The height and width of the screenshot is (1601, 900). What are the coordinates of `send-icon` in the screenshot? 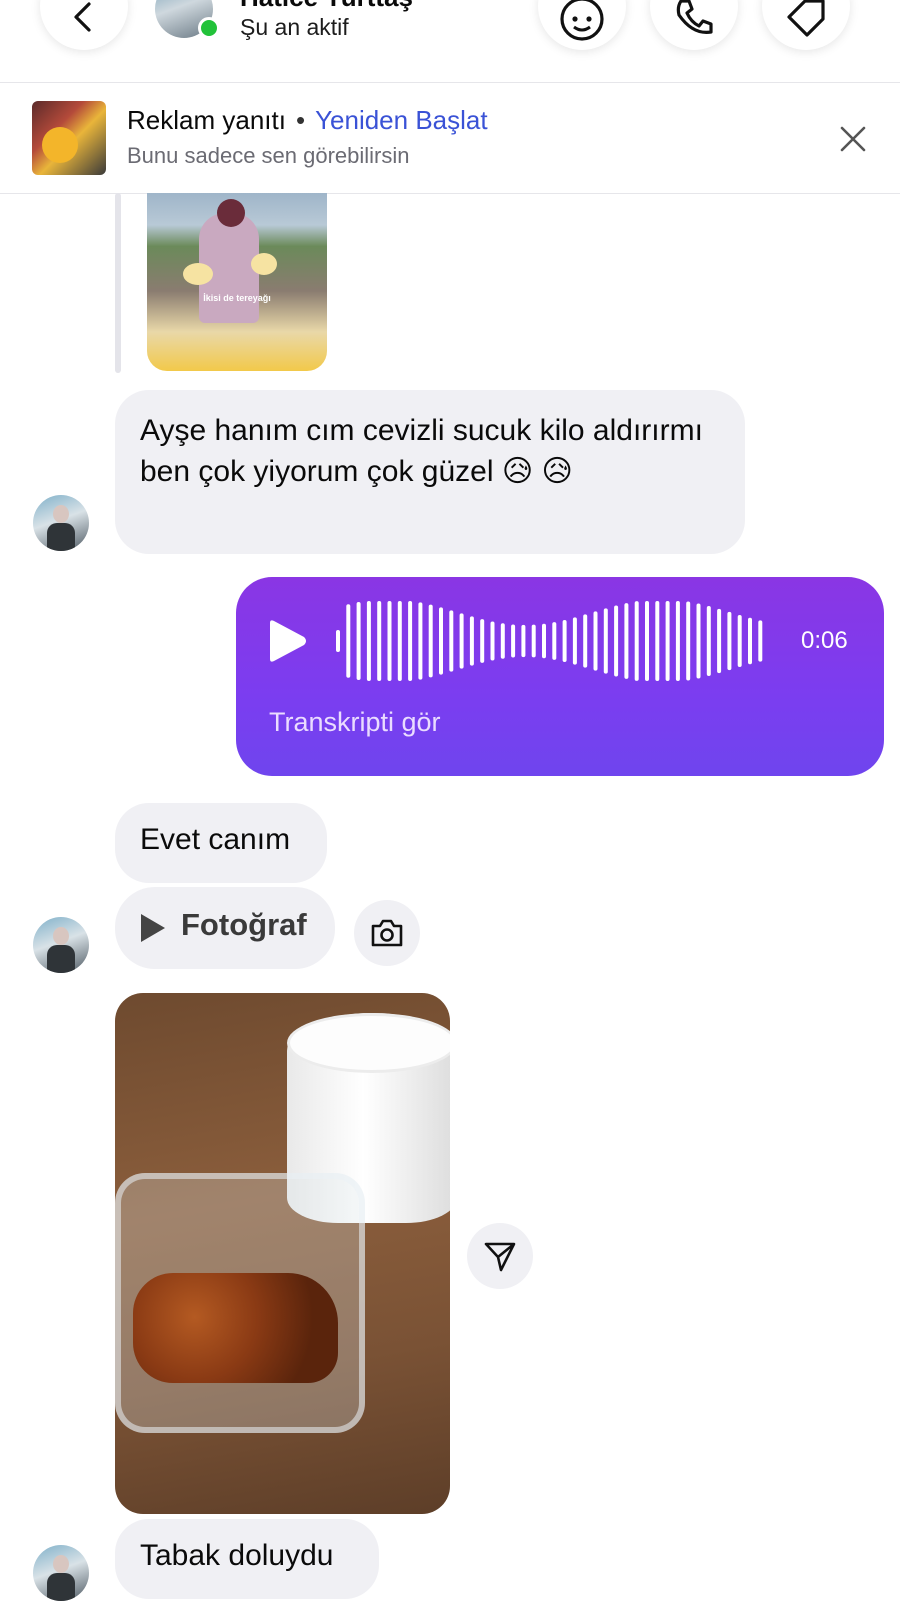 It's located at (500, 1257).